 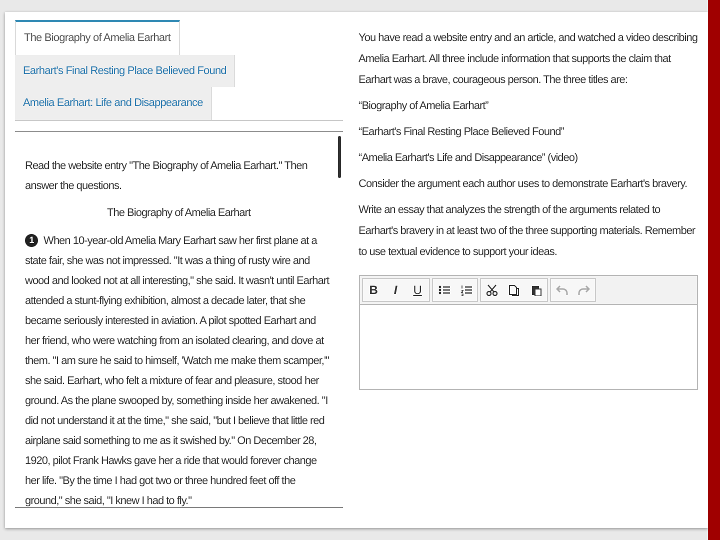 What do you see at coordinates (339, 157) in the screenshot?
I see `scrollbar-thumb` at bounding box center [339, 157].